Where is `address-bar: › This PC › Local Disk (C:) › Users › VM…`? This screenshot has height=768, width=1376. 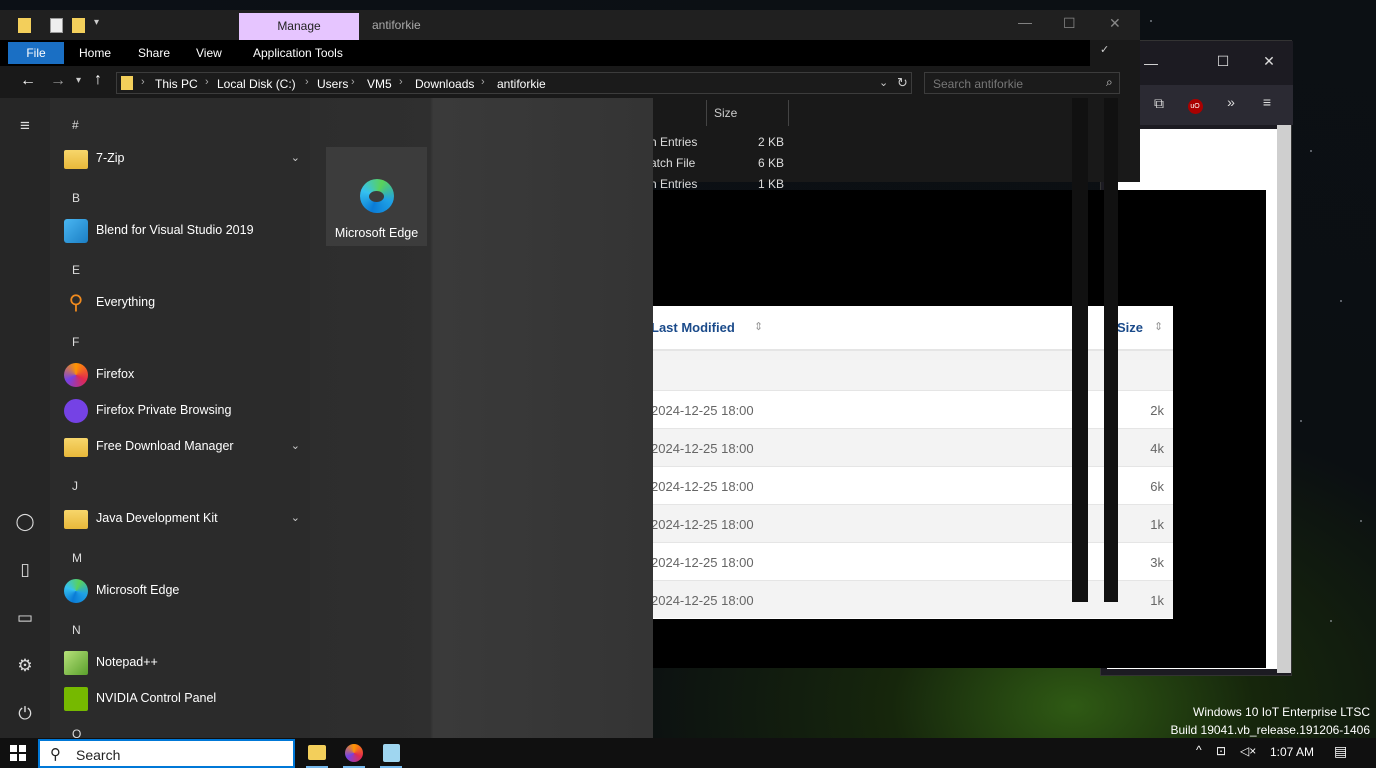
address-bar: › This PC › Local Disk (C:) › Users › VM… is located at coordinates (514, 83).